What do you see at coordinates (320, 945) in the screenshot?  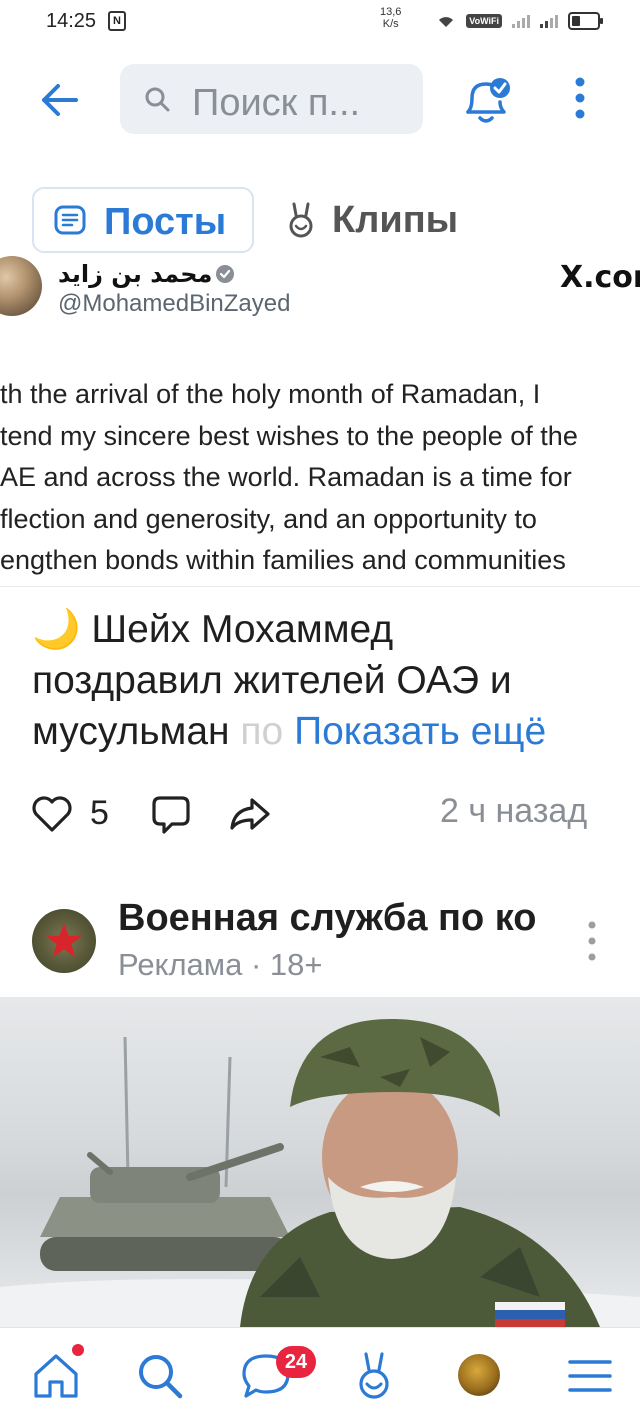 I see `ad-header: Военная служба по ко Реклама · 18+` at bounding box center [320, 945].